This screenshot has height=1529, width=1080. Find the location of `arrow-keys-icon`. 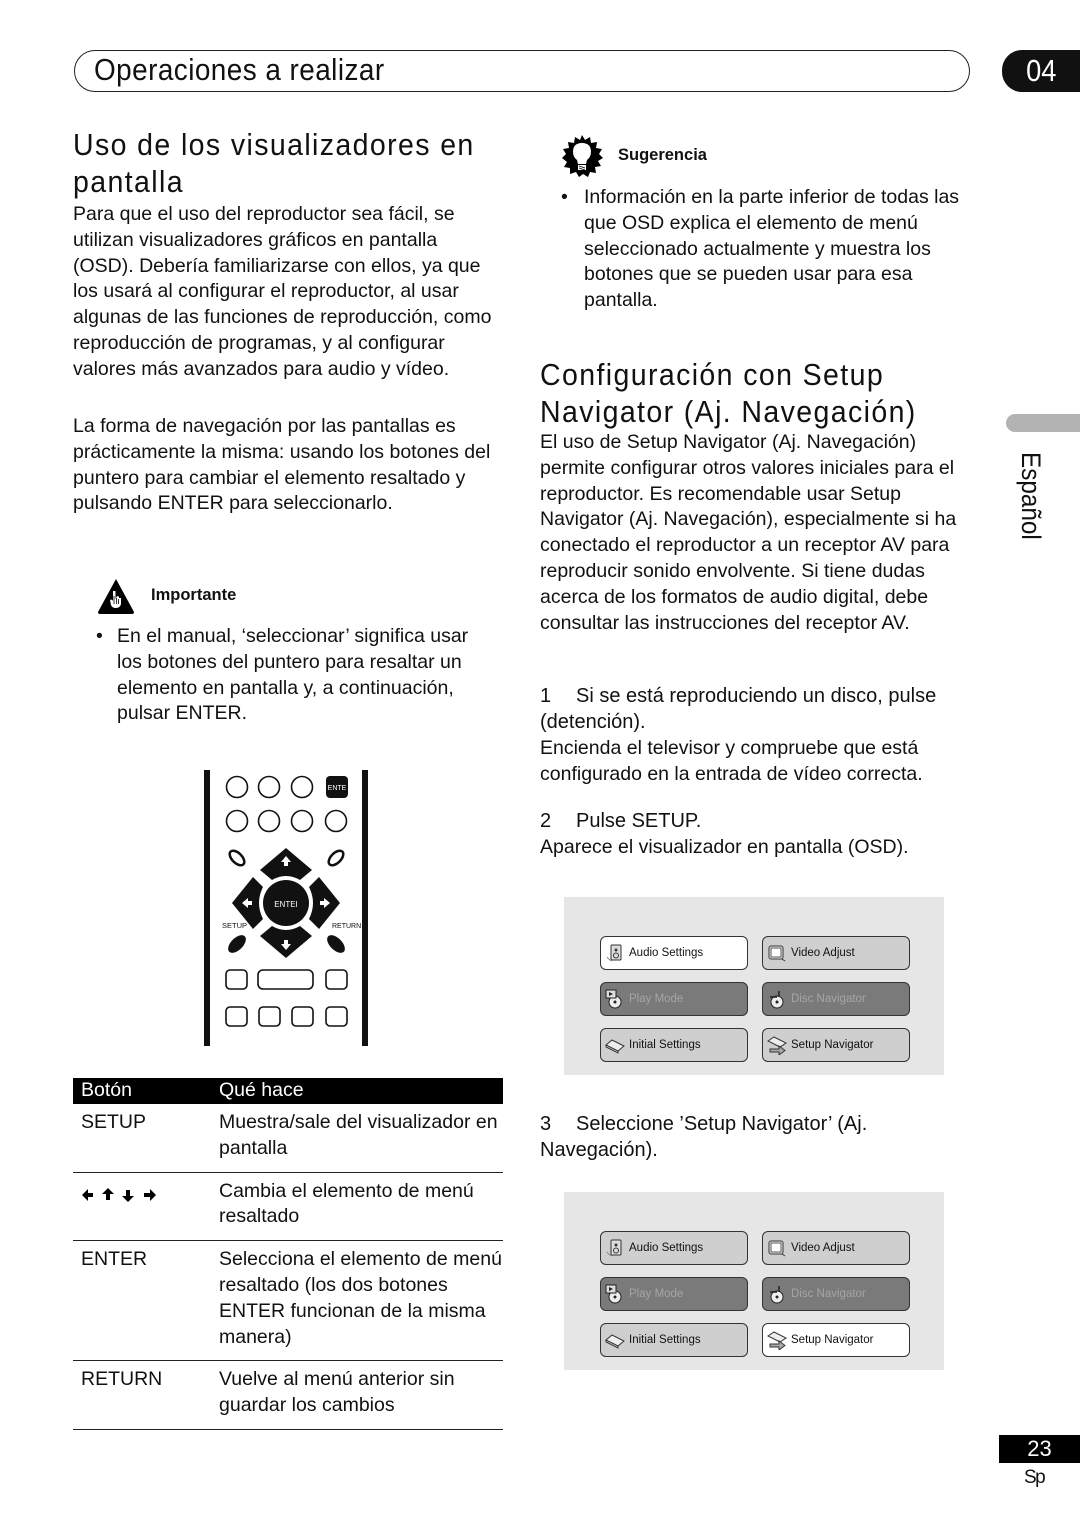

arrow-keys-icon is located at coordinates (121, 1198).